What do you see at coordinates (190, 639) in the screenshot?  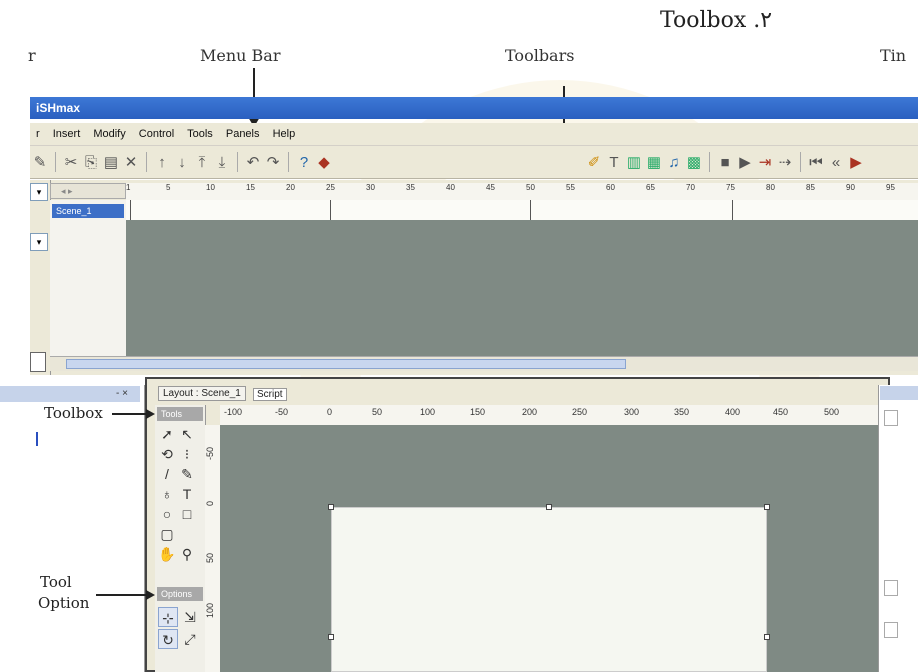 I see `skew-option-icon: ⤢` at bounding box center [190, 639].